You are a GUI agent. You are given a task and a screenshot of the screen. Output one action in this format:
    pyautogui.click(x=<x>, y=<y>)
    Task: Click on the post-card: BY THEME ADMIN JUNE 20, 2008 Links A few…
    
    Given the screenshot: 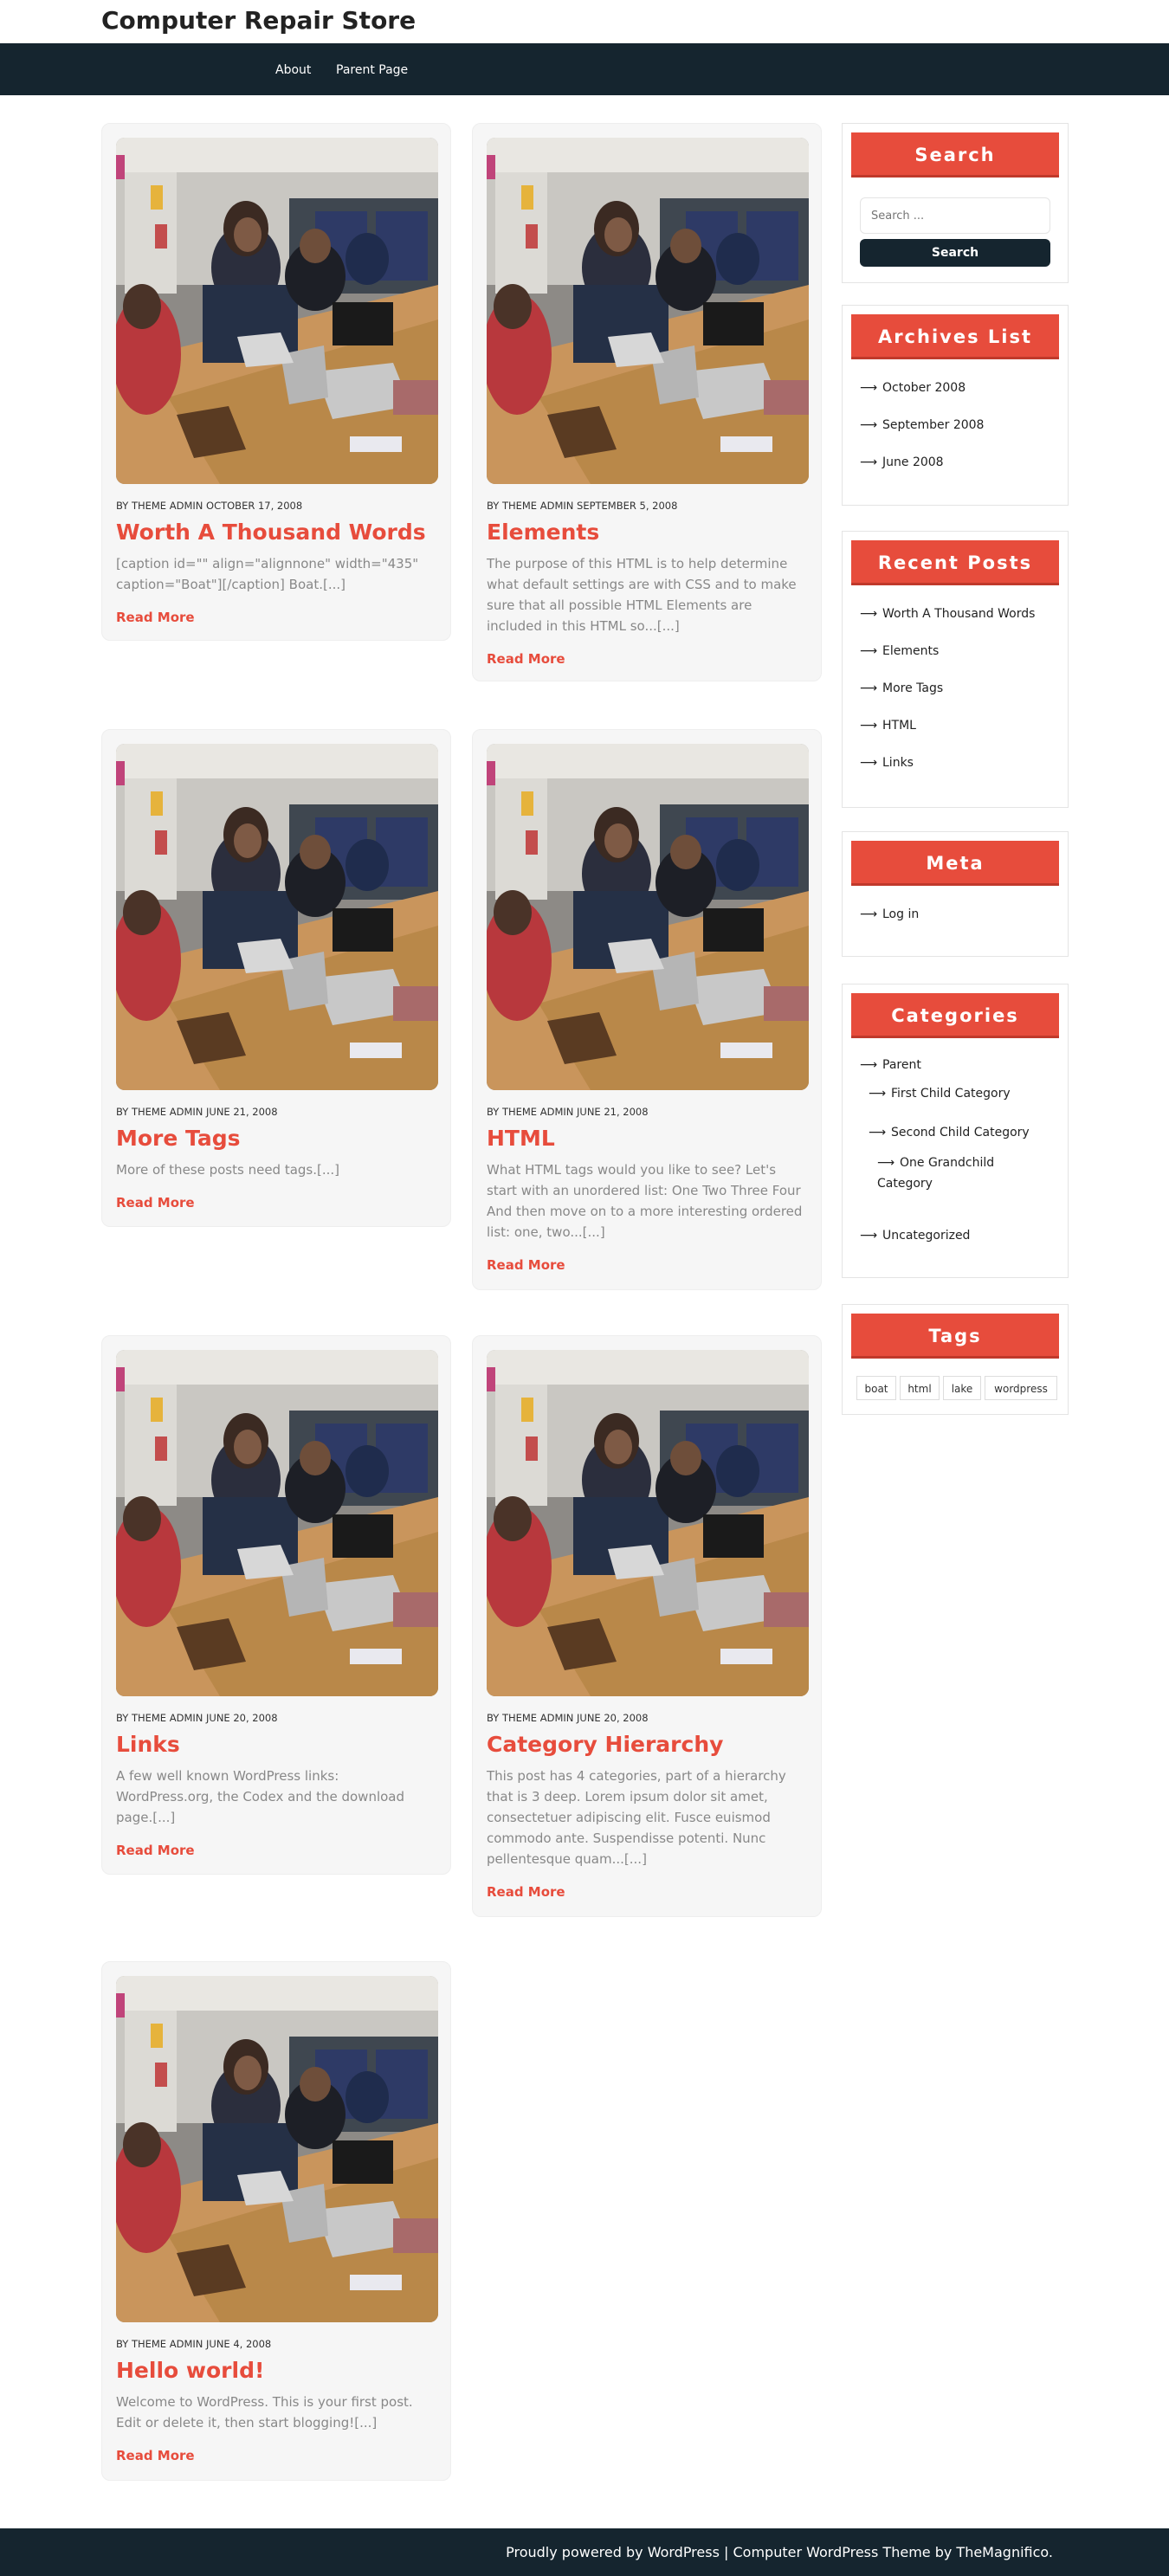 What is the action you would take?
    pyautogui.click(x=276, y=1605)
    